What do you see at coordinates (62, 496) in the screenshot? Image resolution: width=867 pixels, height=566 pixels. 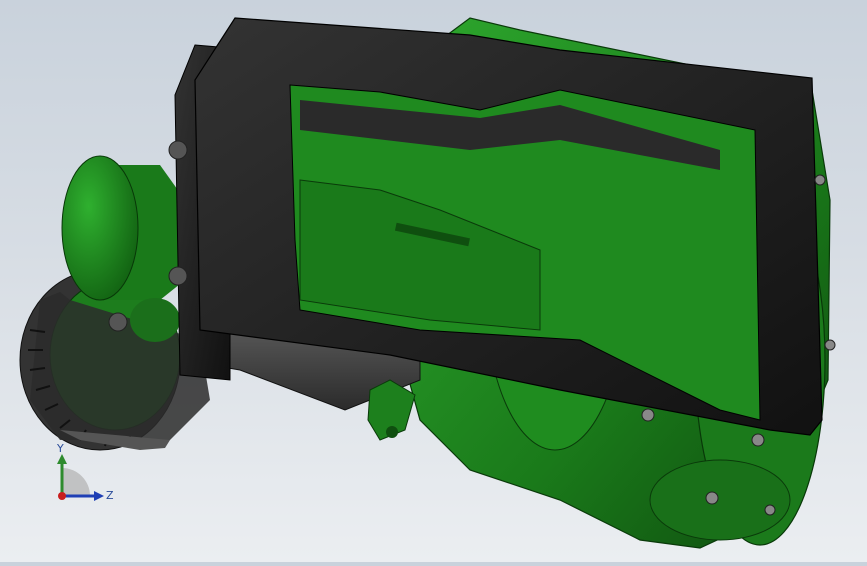 I see `triad-origin` at bounding box center [62, 496].